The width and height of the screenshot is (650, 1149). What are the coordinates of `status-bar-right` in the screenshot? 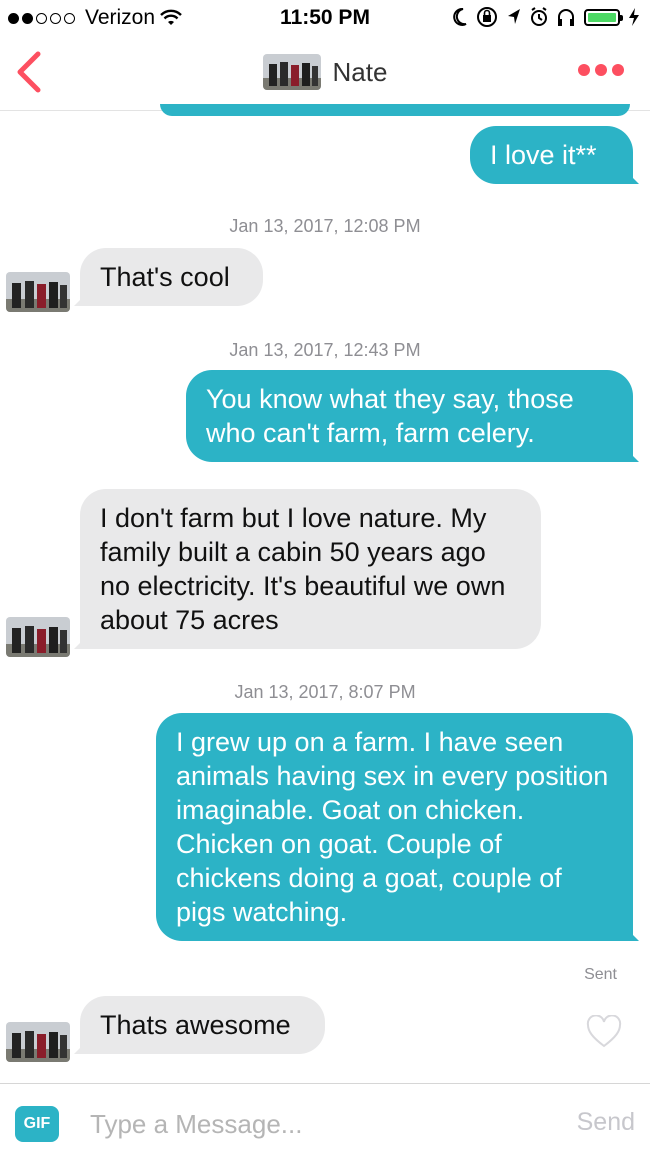 It's located at (546, 17).